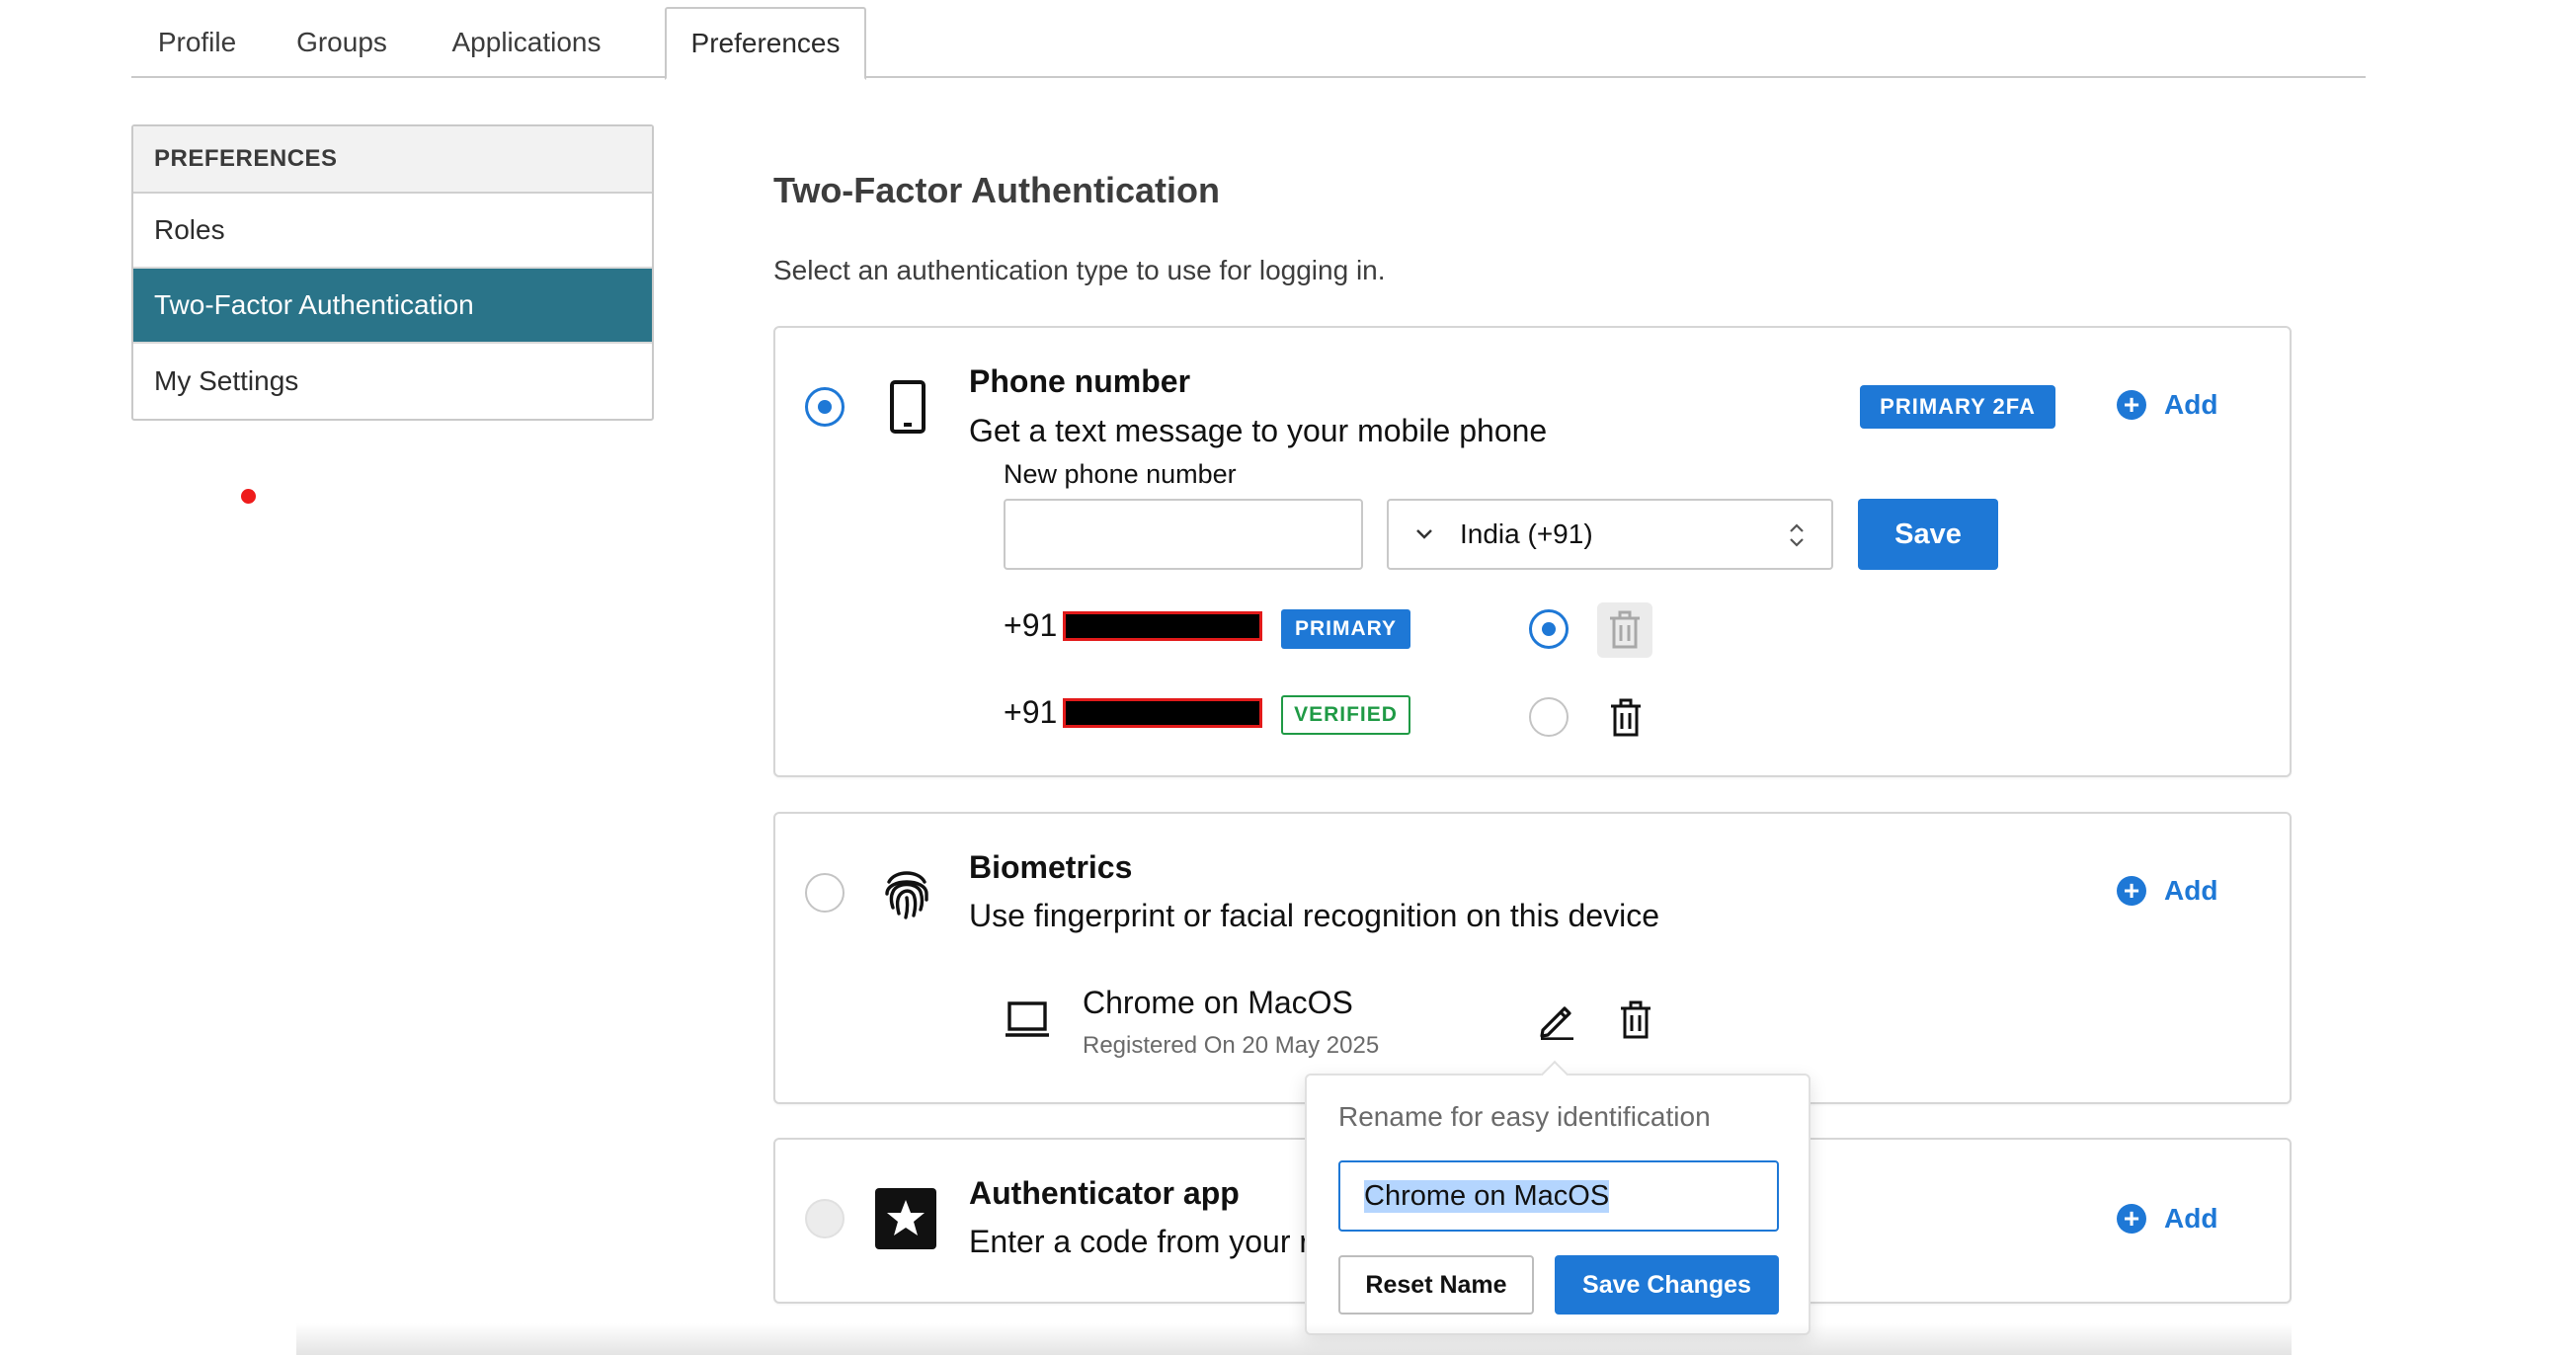 This screenshot has width=2576, height=1355. I want to click on delete-primary-number-button, so click(1624, 630).